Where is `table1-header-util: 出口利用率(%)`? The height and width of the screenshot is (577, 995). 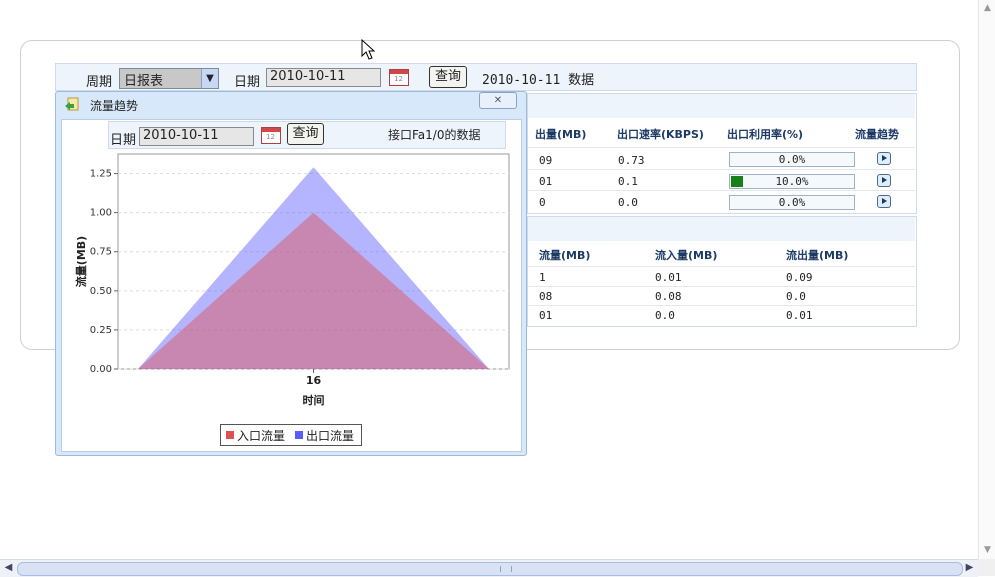
table1-header-util: 出口利用率(%) is located at coordinates (765, 134).